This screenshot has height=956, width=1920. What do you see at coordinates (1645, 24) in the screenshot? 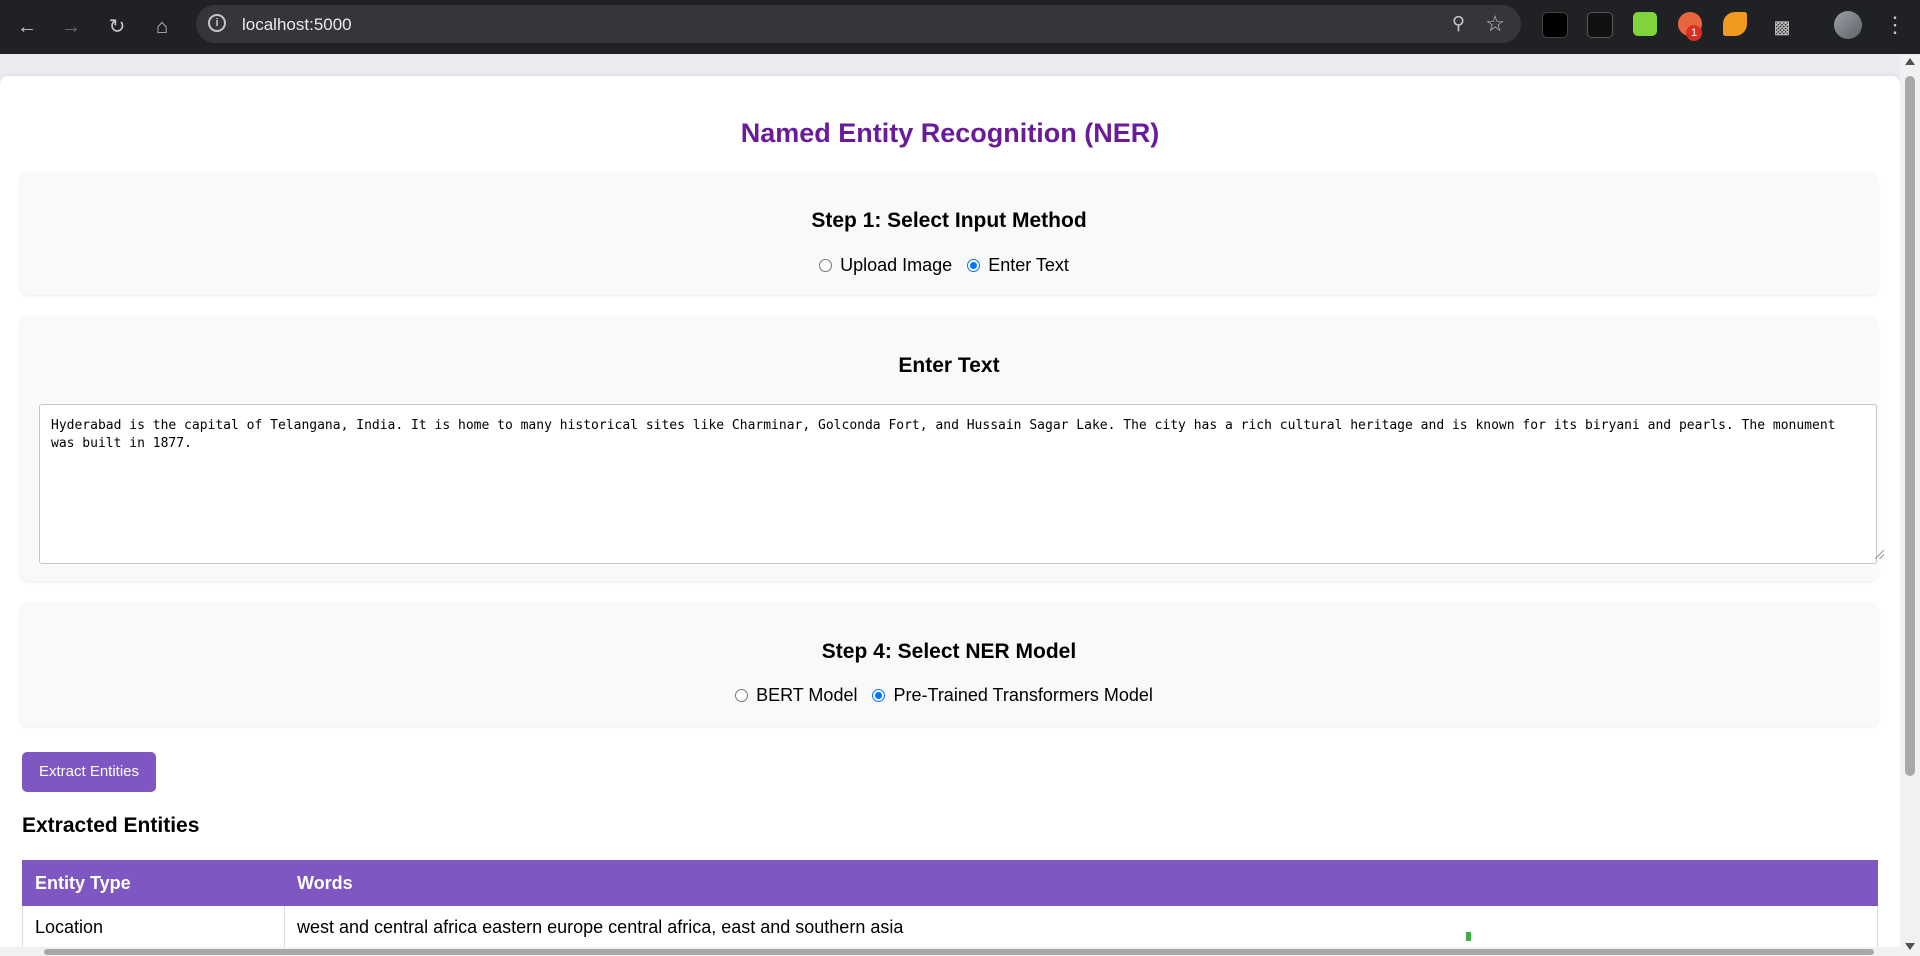
I see `extension-dice-icon` at bounding box center [1645, 24].